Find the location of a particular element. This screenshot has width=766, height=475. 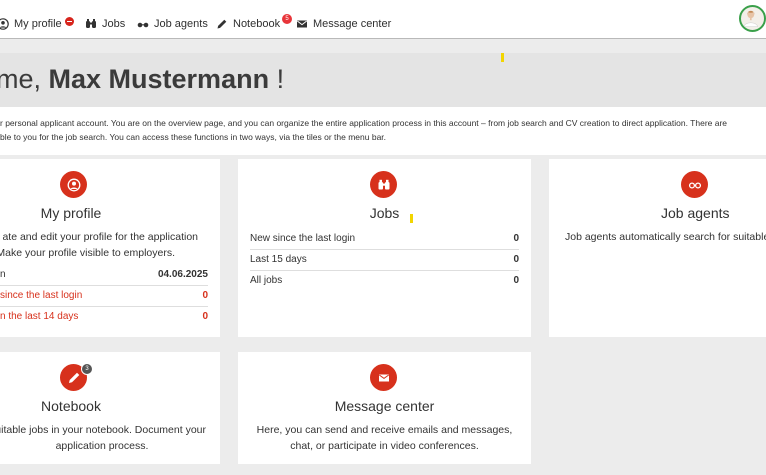

nav-my-profile-label: My profile is located at coordinates (38, 24).